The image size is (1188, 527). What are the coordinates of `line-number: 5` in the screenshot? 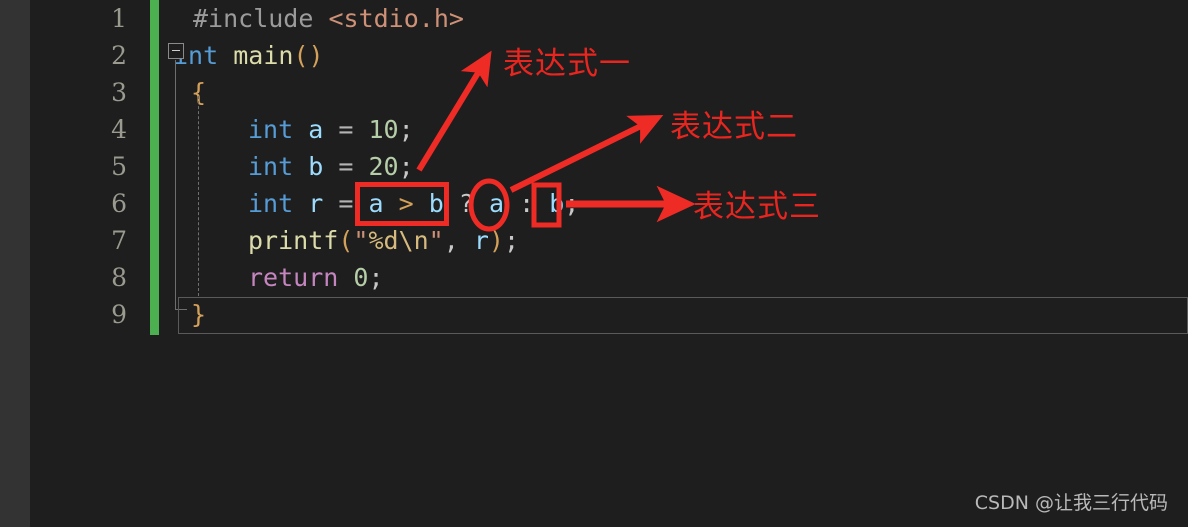 It's located at (119, 166).